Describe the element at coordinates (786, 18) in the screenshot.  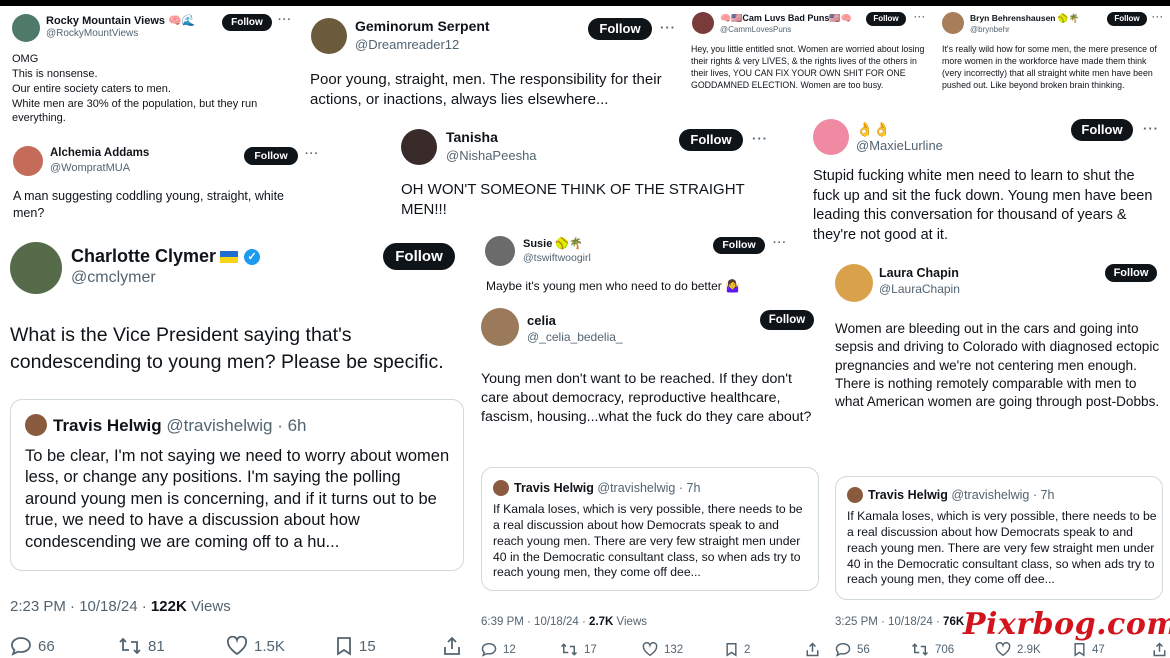
I see `author-name: 🧠🇺🇸Cam Luvs Bad Puns🇺🇸🧠` at that location.